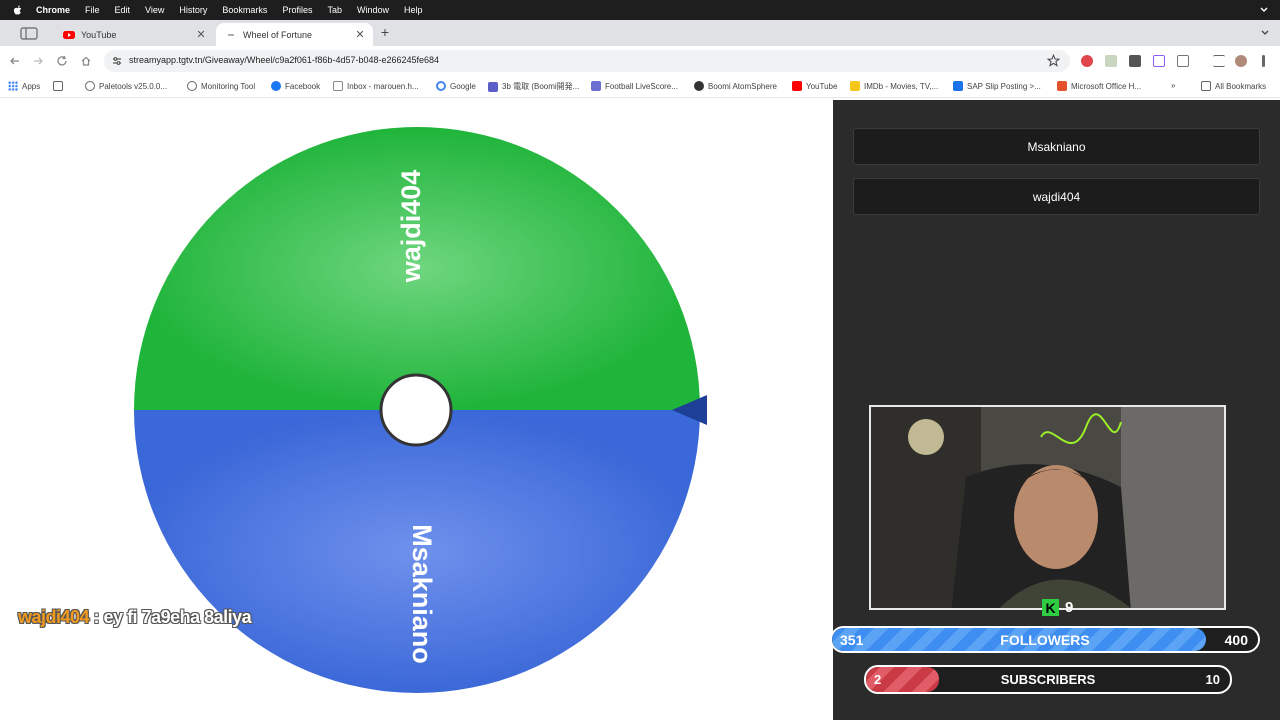 The image size is (1280, 720). I want to click on twitch-extension-icon, so click(1159, 61).